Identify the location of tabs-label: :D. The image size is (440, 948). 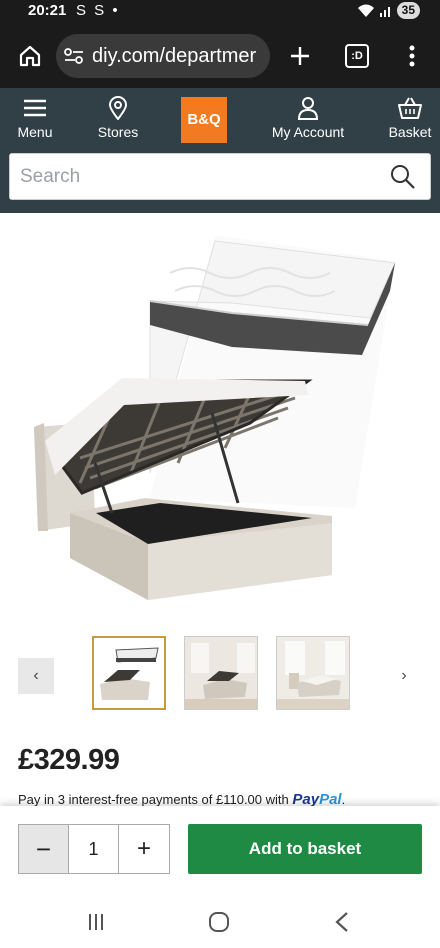
(357, 56).